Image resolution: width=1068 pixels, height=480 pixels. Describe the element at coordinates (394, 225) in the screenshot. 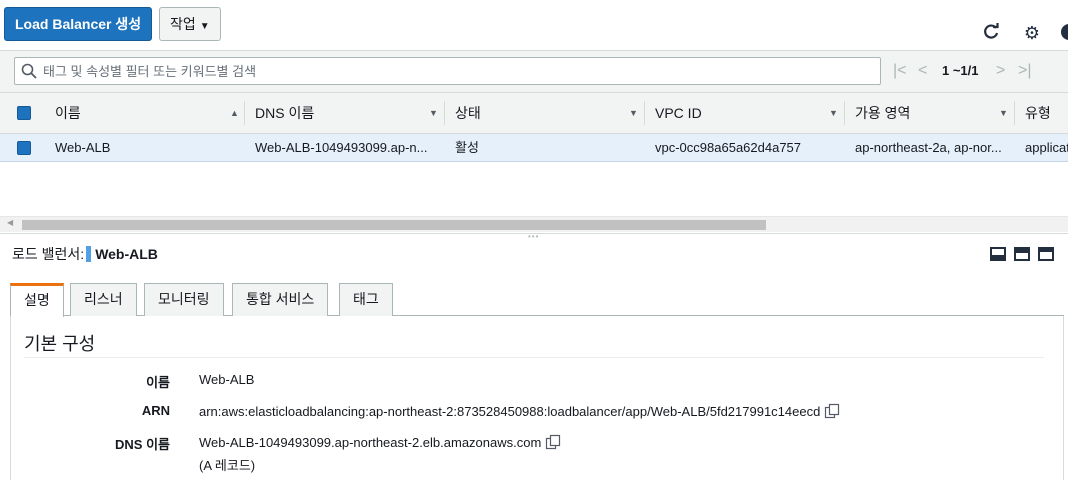

I see `scrollbar-thumb` at that location.